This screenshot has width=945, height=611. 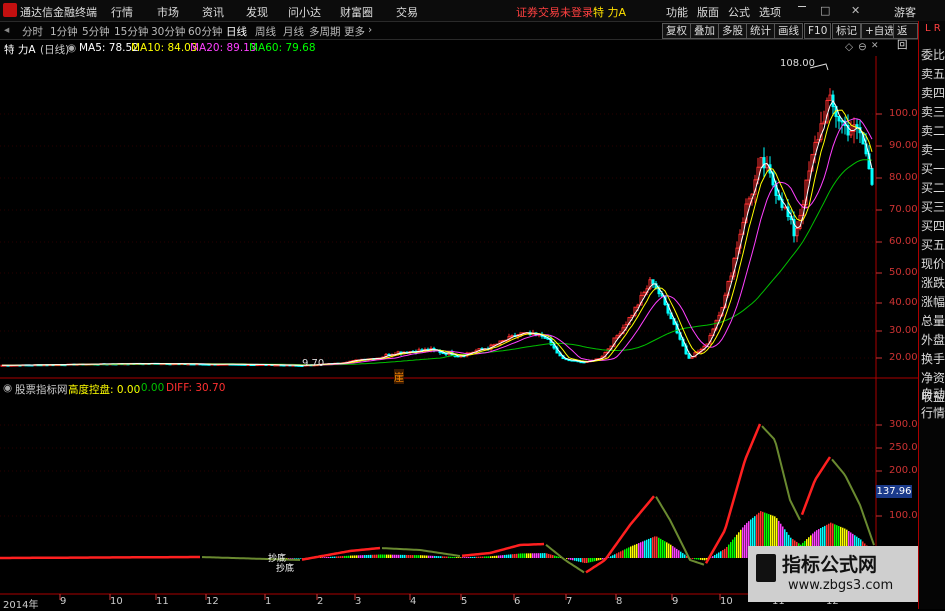 What do you see at coordinates (7, 388) in the screenshot?
I see `indicator-settings-icon: ◉` at bounding box center [7, 388].